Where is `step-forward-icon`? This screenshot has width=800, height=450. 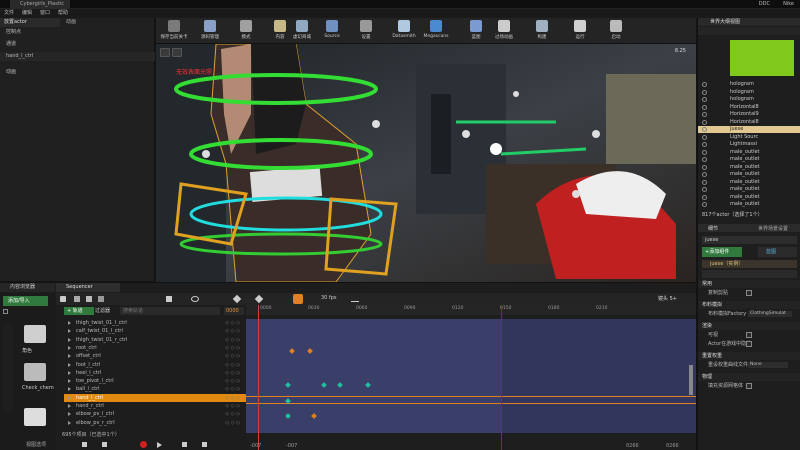 step-forward-icon is located at coordinates (184, 444).